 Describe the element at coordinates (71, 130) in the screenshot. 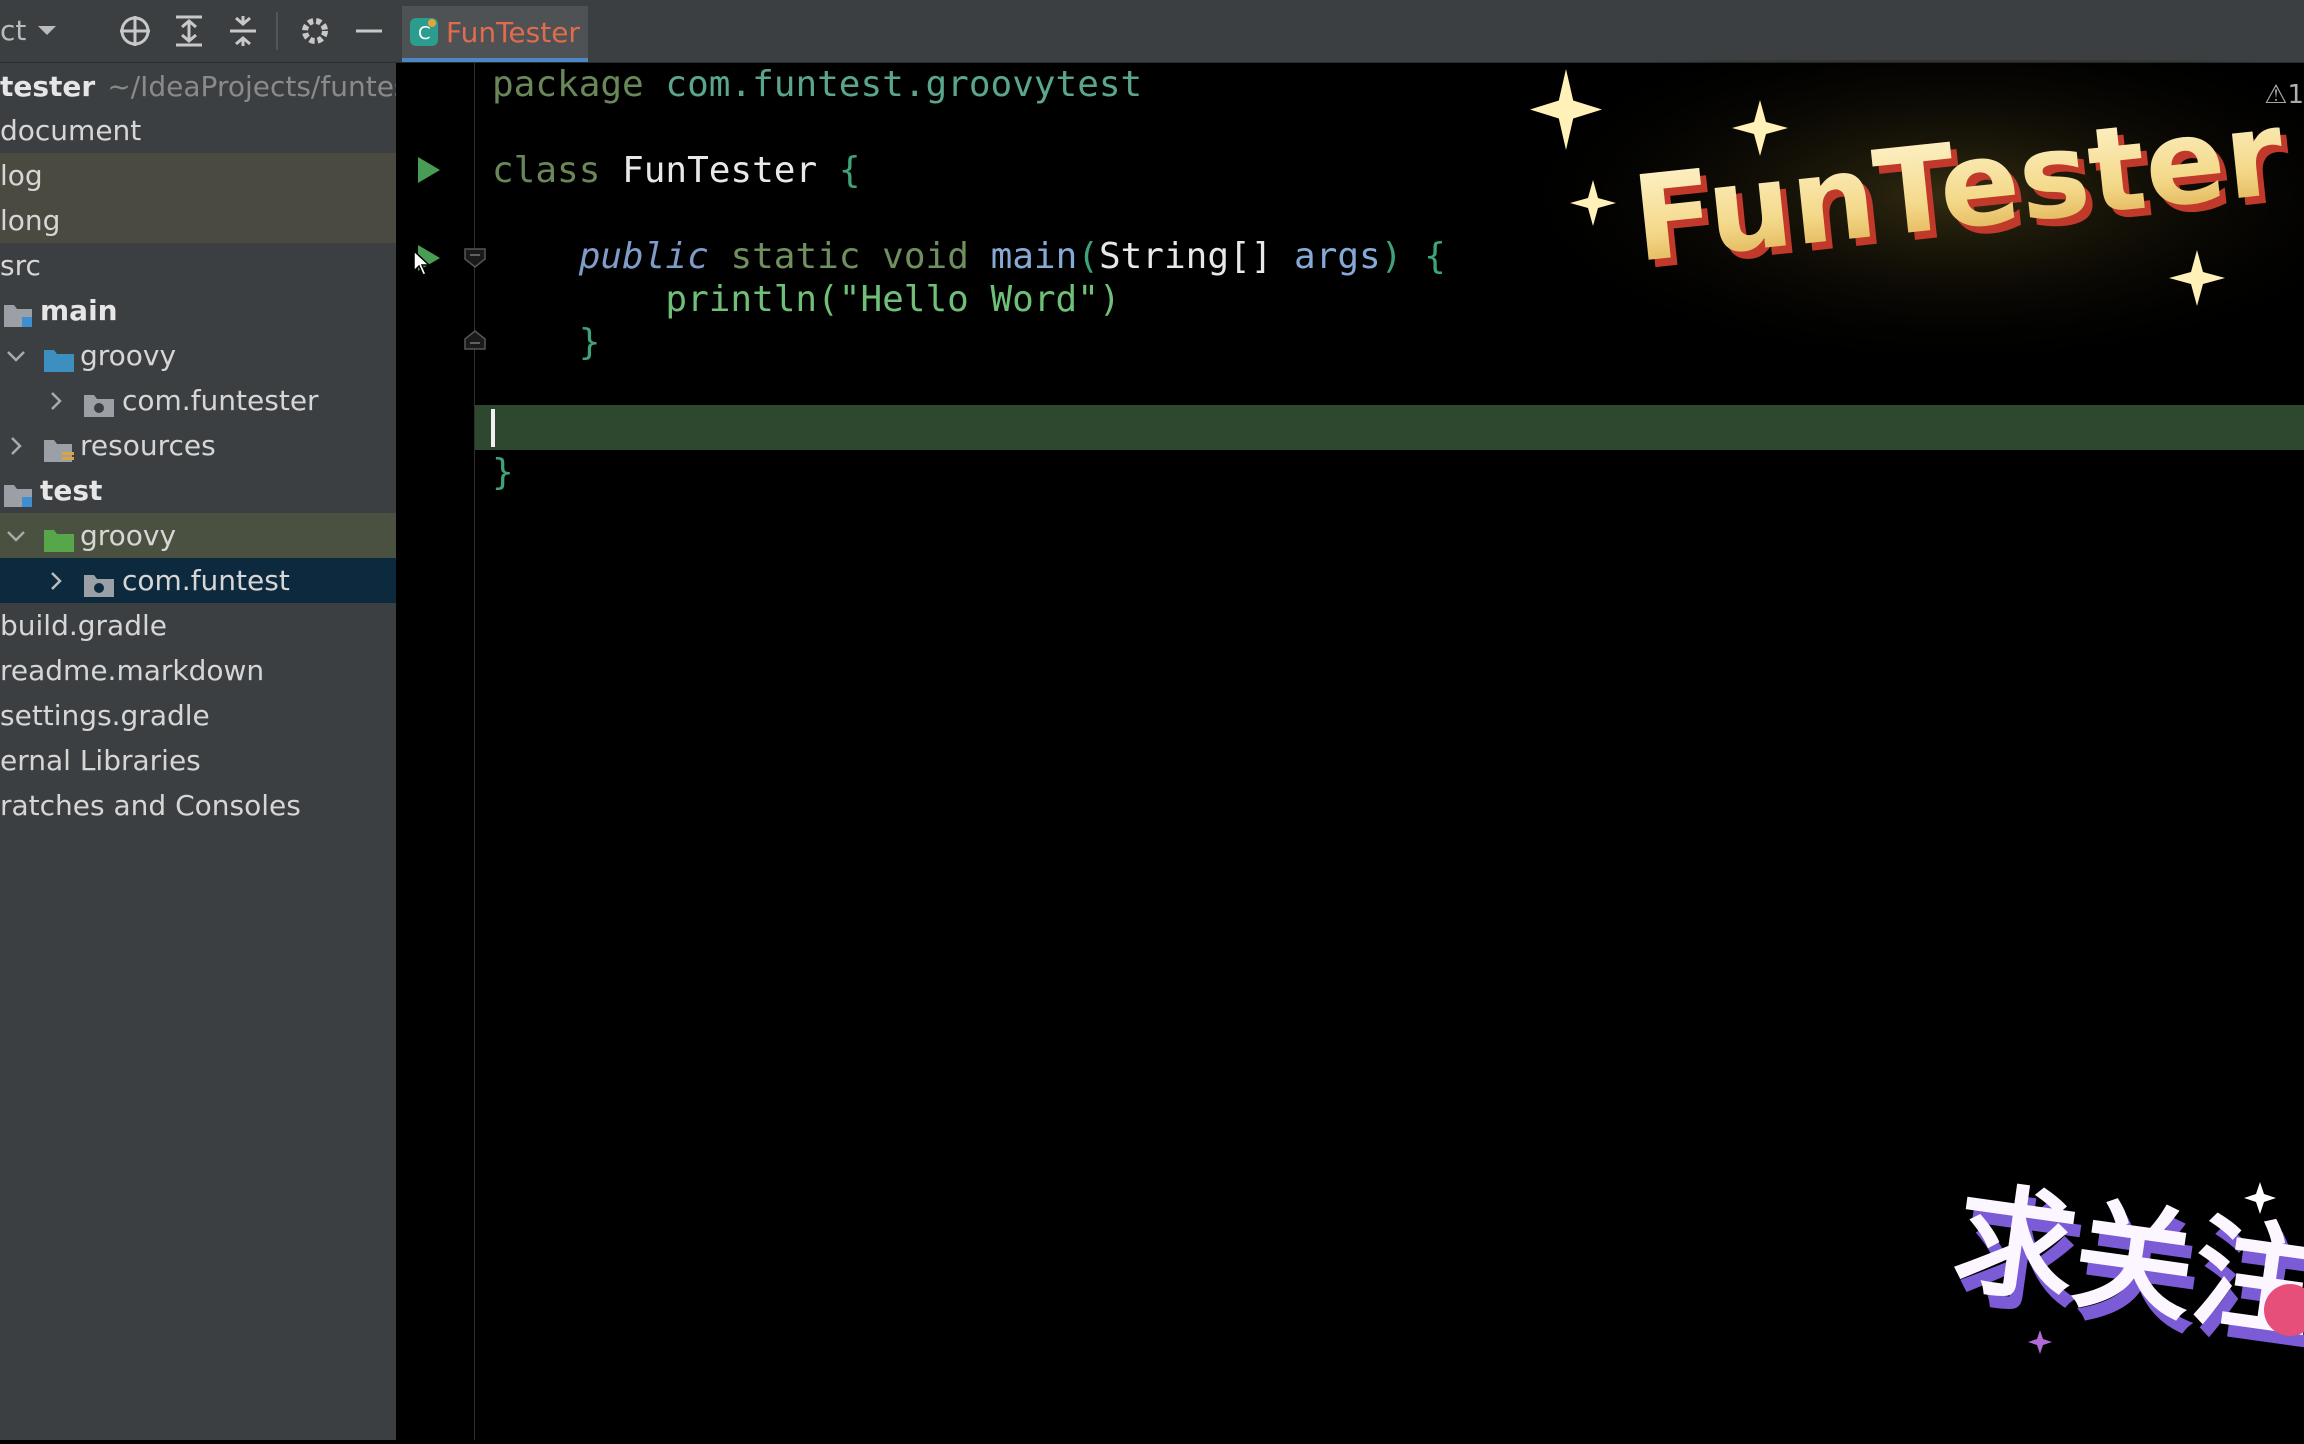

I see `tree-item-label: document` at that location.